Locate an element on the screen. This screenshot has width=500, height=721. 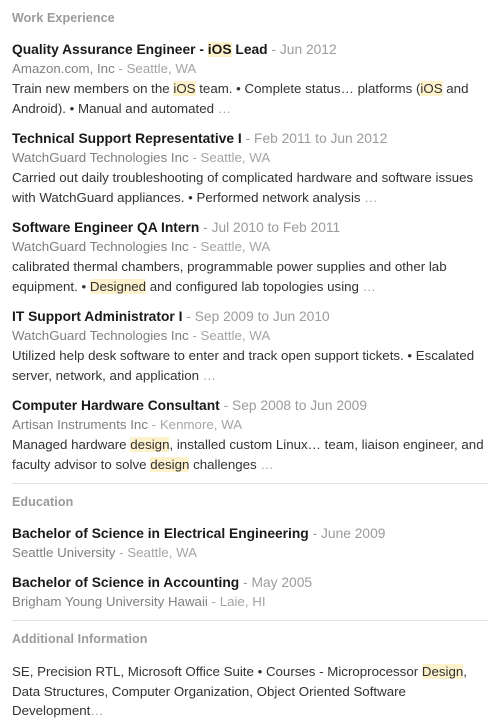
entry-title: Computer Hardware Consultant is located at coordinates (116, 405).